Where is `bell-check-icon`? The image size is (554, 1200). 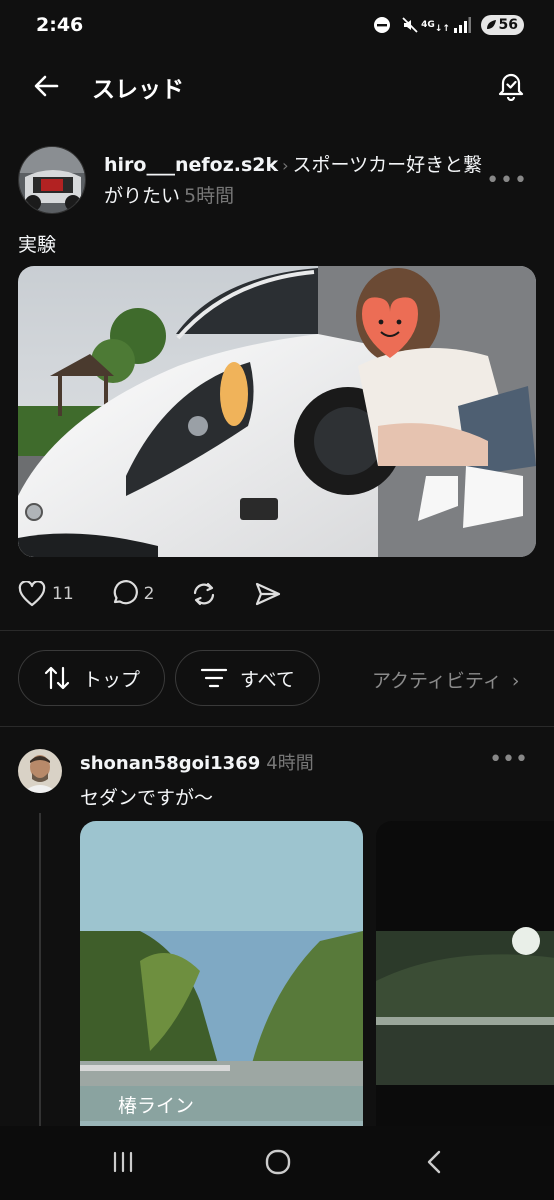 bell-check-icon is located at coordinates (511, 87).